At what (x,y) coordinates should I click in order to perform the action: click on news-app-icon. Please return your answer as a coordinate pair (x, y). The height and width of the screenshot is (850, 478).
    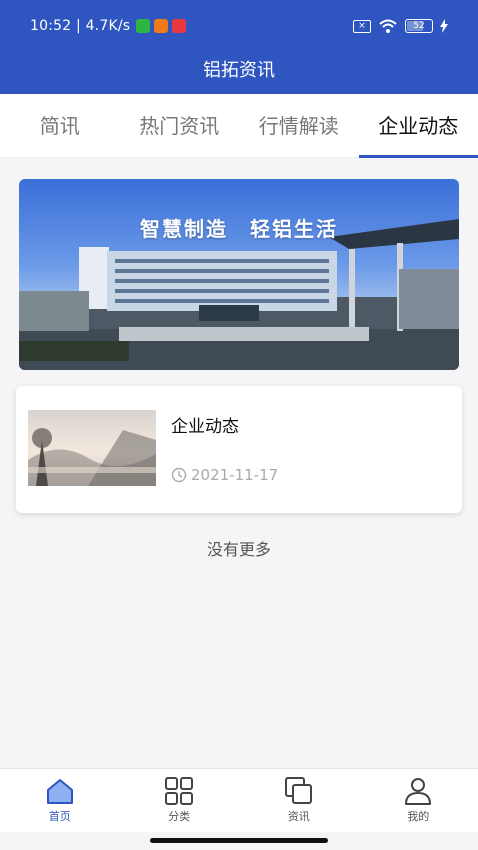
    Looking at the image, I should click on (179, 26).